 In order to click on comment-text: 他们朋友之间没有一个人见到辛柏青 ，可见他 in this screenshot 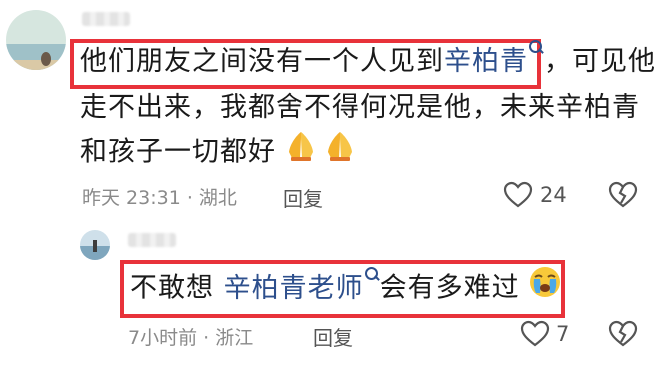, I will do `click(368, 62)`.